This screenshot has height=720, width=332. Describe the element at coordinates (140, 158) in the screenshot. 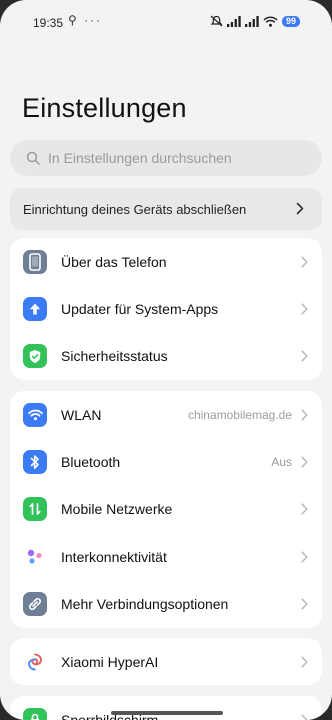

I see `search-placeholder: In Einstellungen durchsuchen` at that location.